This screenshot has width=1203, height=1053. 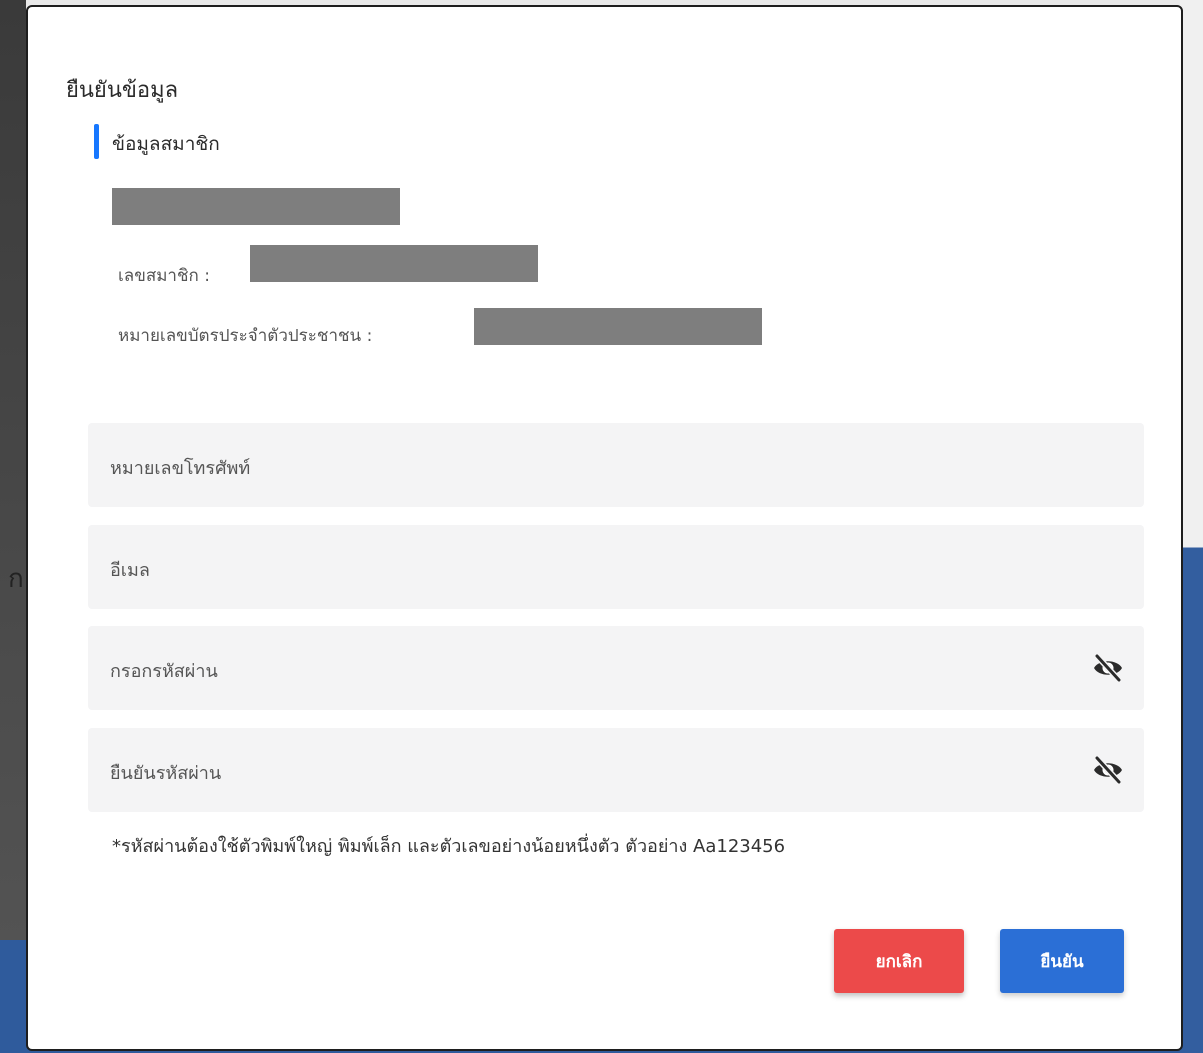 I want to click on member-no-redacted, so click(x=394, y=263).